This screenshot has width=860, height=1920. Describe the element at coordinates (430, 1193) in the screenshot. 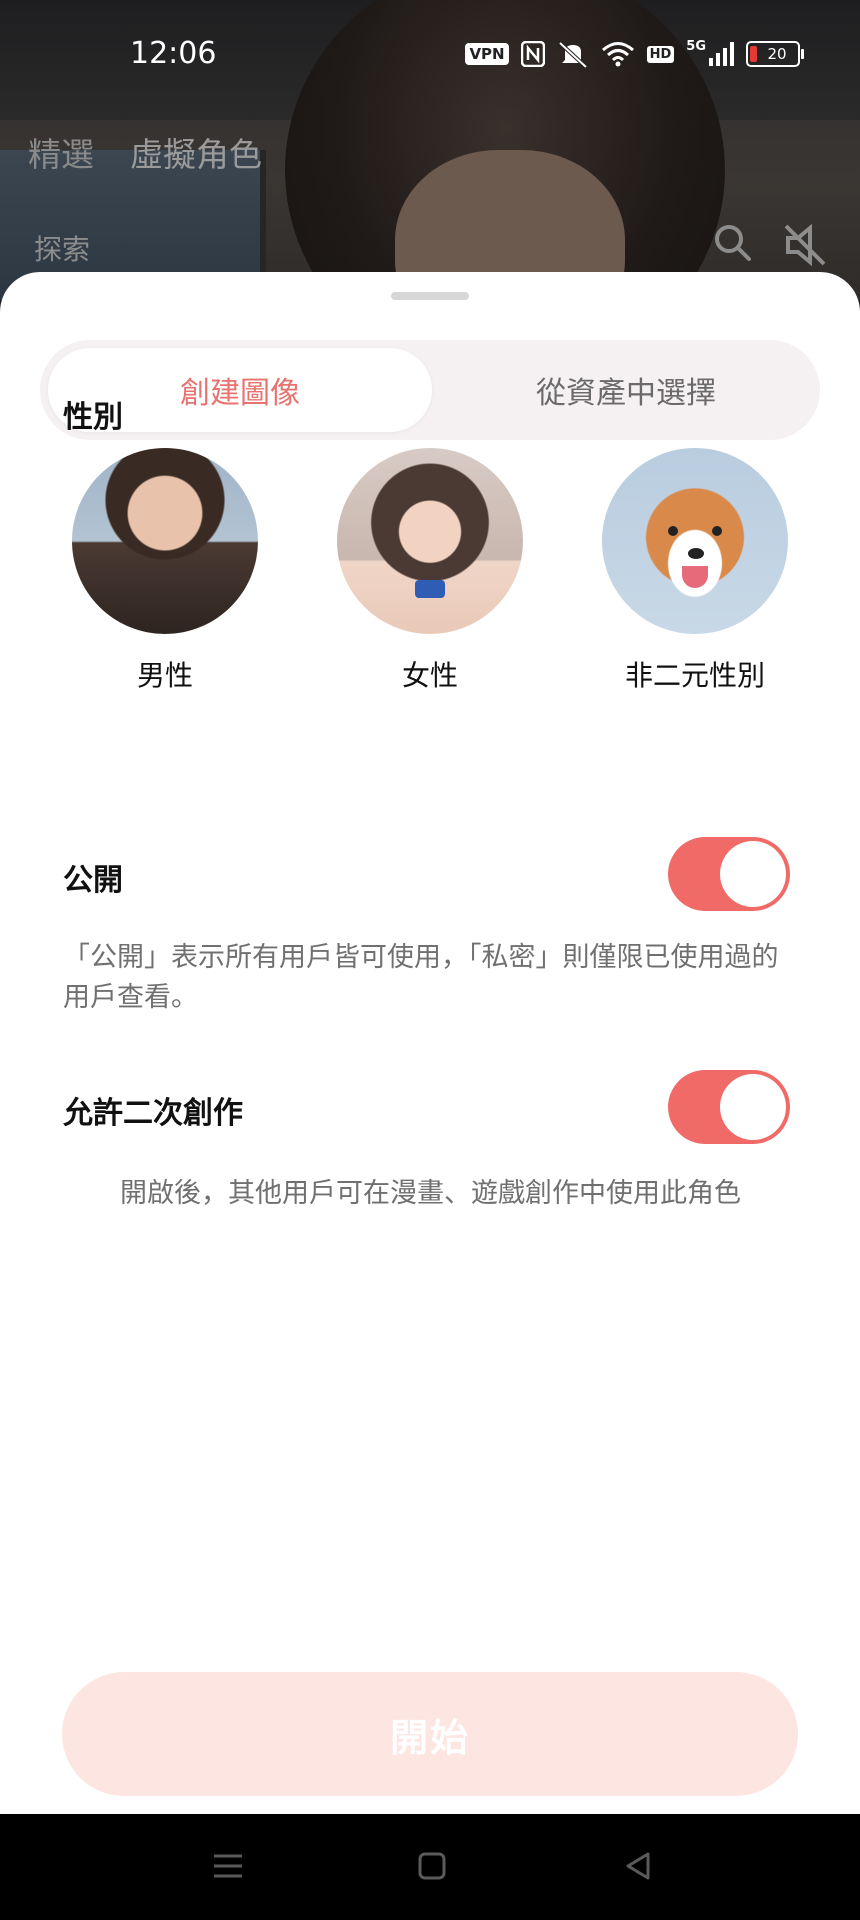

I see `derivative-description: 開啟後，其他用戶可在漫畫、遊戲創作中使用此角色` at that location.